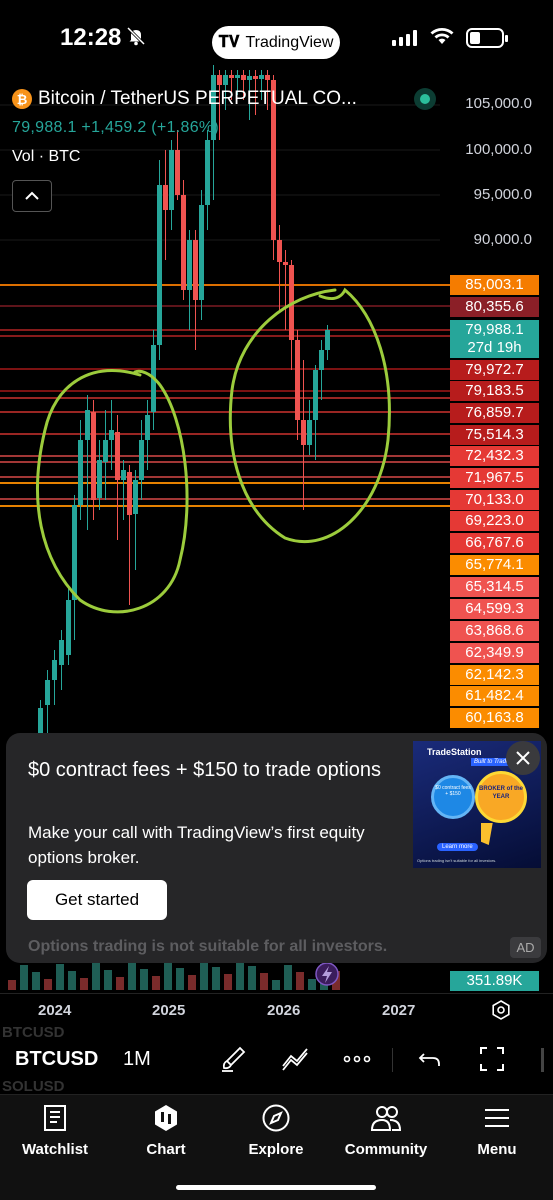  What do you see at coordinates (276, 1010) in the screenshot?
I see `time-axis: 2024 2025 2026 2027` at bounding box center [276, 1010].